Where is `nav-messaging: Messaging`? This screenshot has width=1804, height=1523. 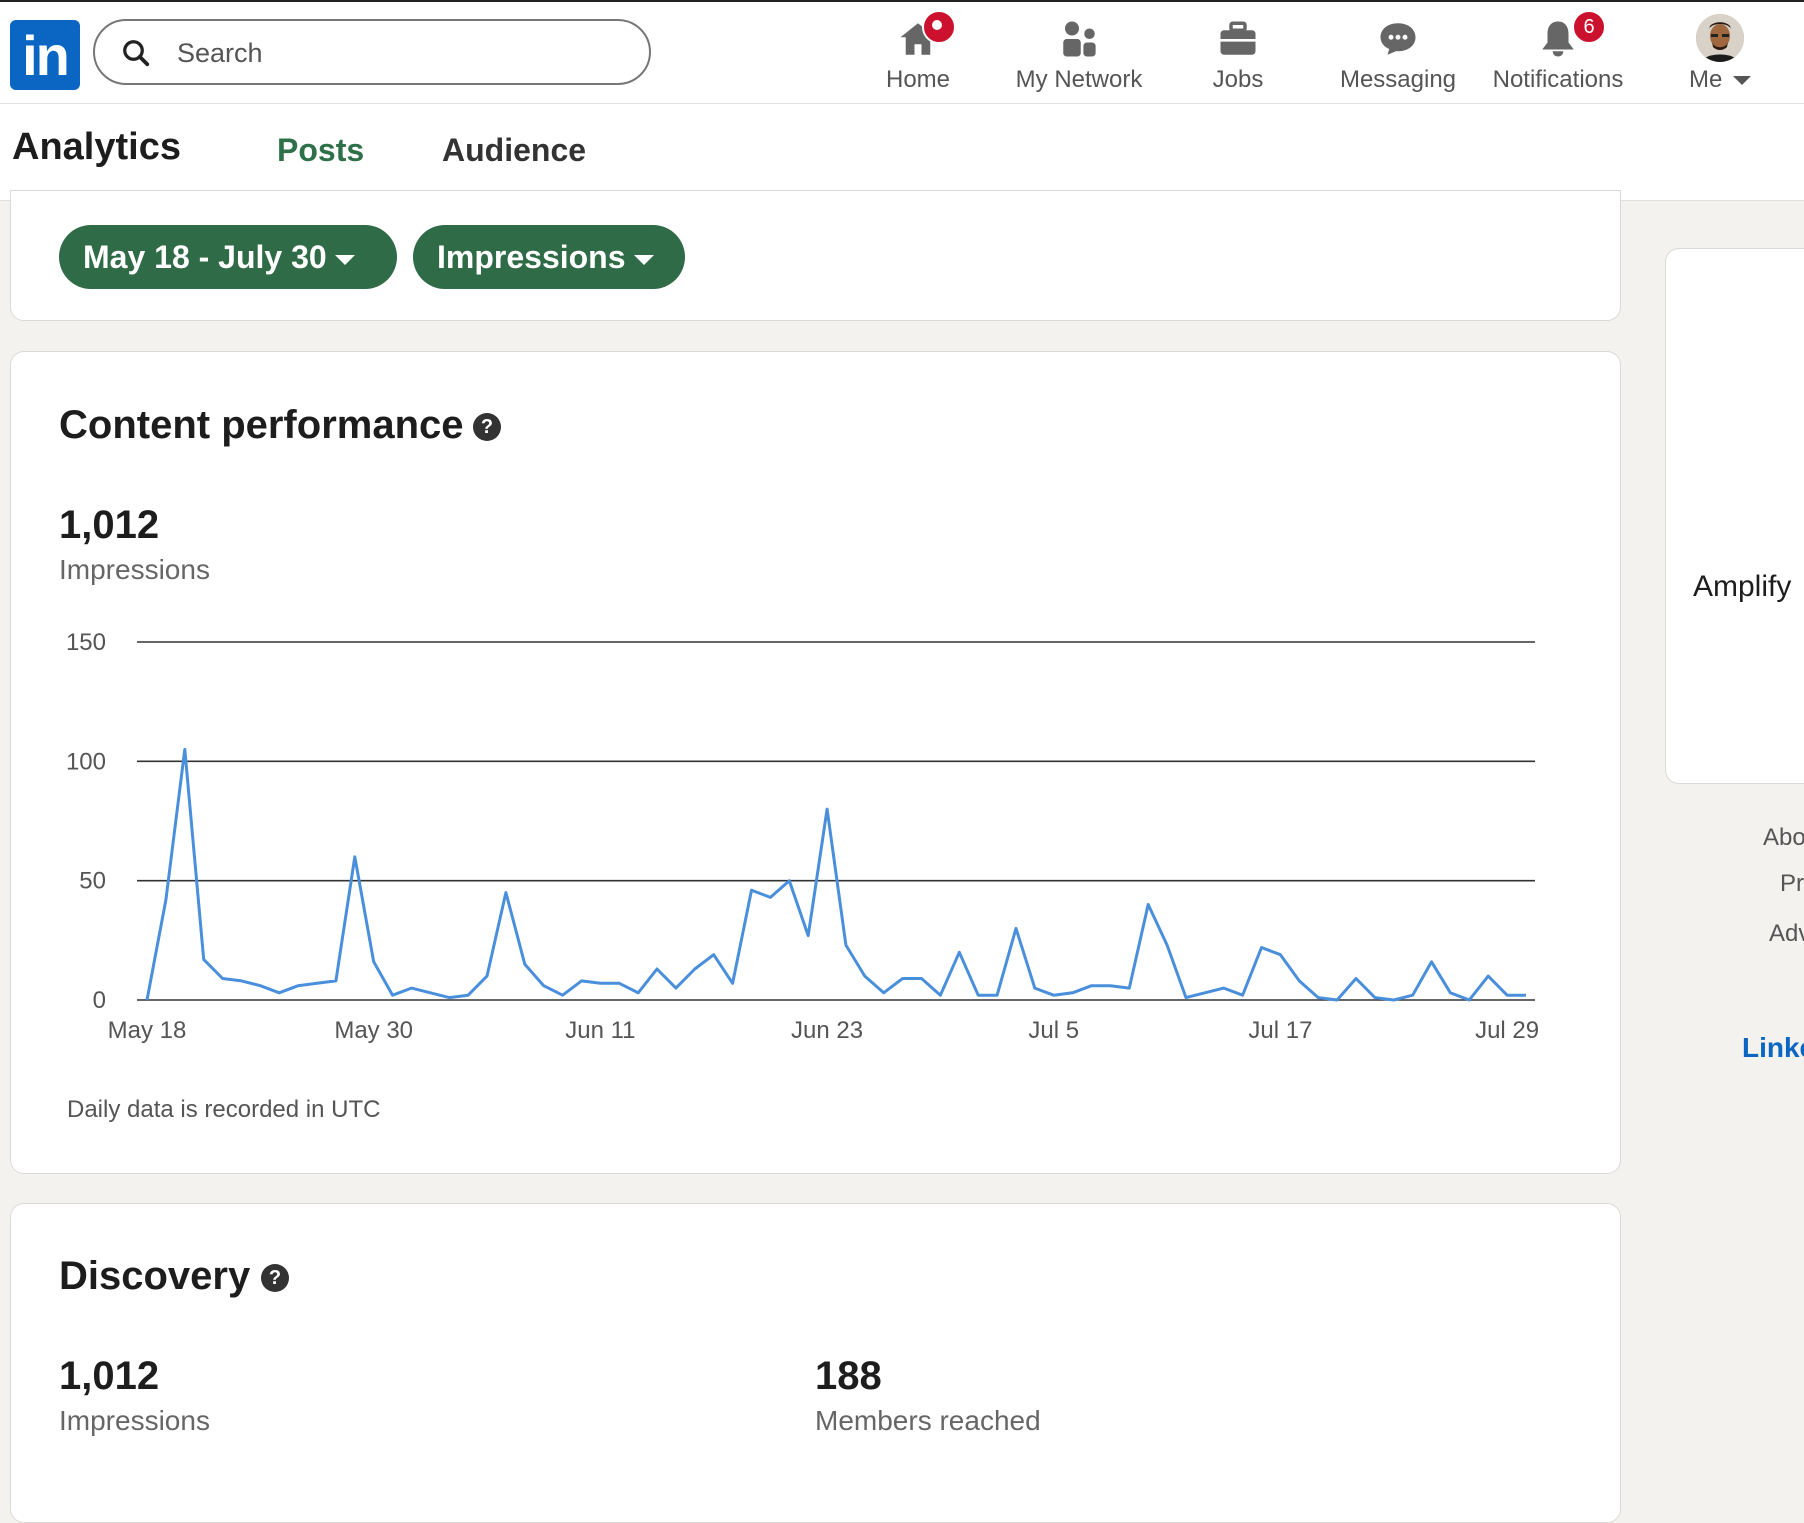
nav-messaging: Messaging is located at coordinates (1398, 56).